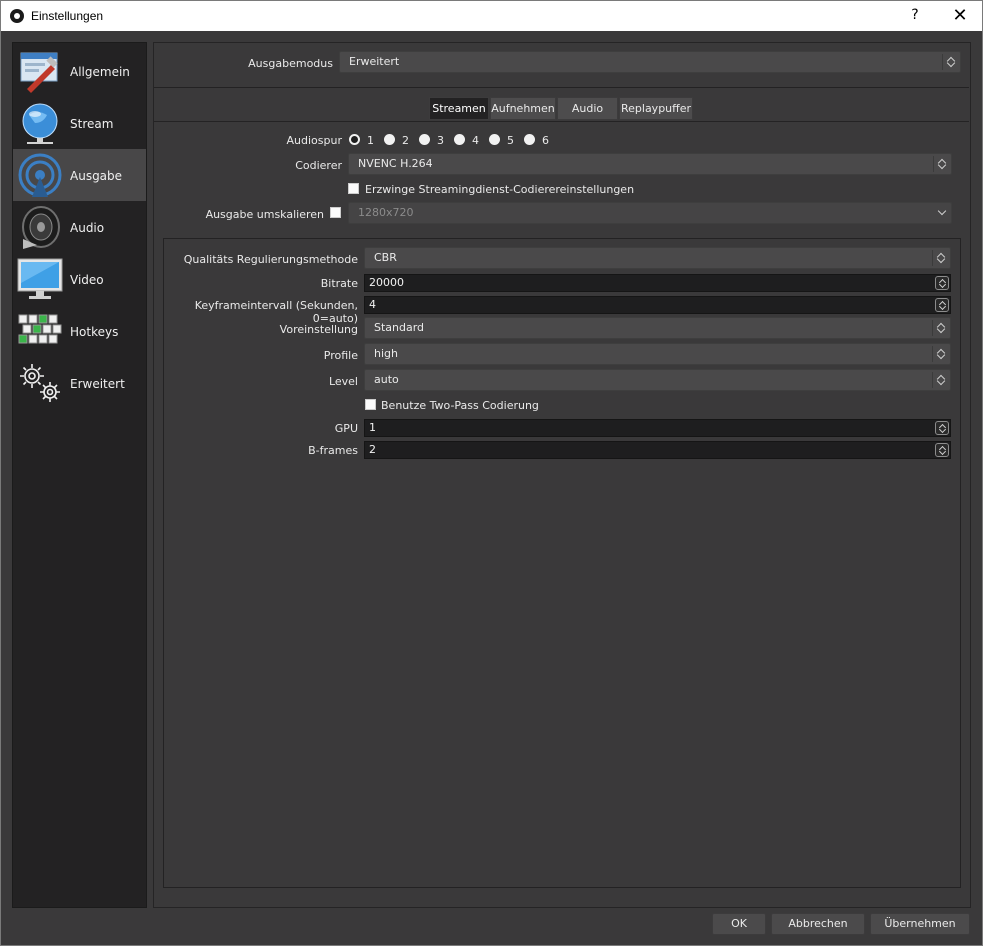 This screenshot has width=983, height=946. I want to click on level-label: Level, so click(343, 381).